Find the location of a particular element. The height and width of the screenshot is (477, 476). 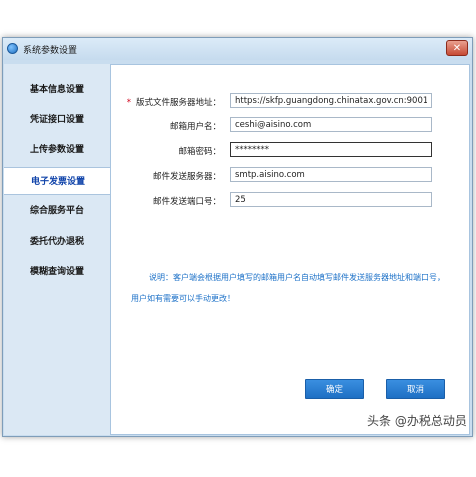

required-marker: * is located at coordinates (128, 103).